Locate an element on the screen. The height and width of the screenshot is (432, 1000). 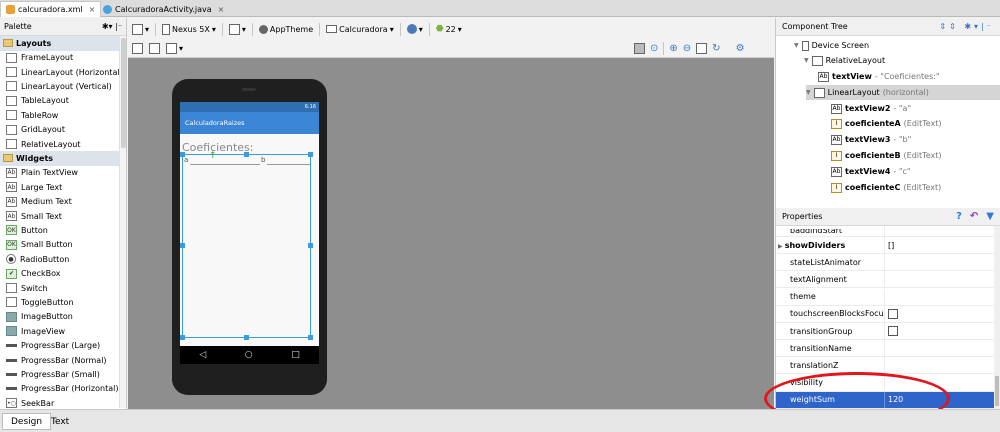
api-level-dropdown: ⬣ 22 ▾ is located at coordinates (449, 29).